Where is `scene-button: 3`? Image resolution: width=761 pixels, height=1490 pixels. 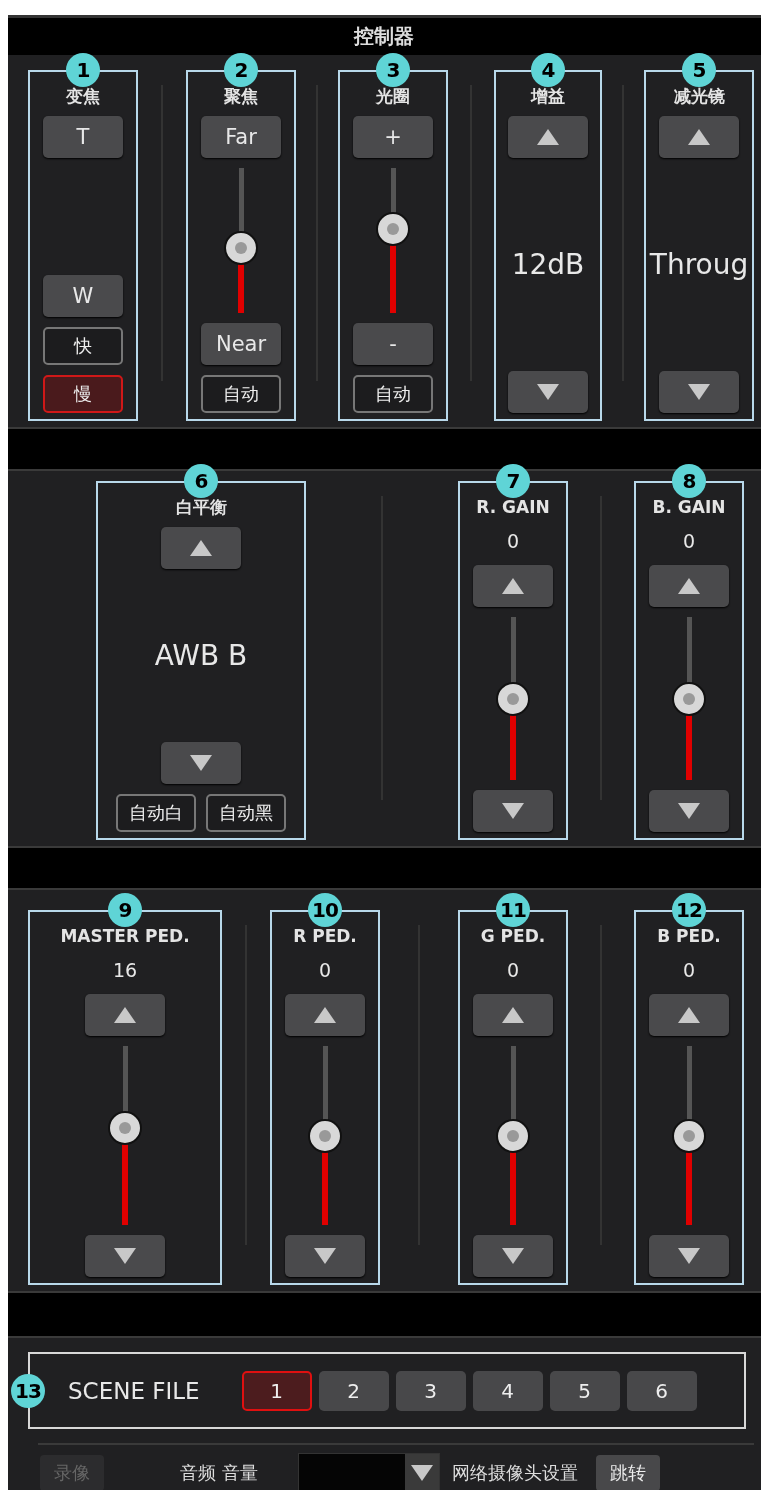
scene-button: 3 is located at coordinates (430, 1390).